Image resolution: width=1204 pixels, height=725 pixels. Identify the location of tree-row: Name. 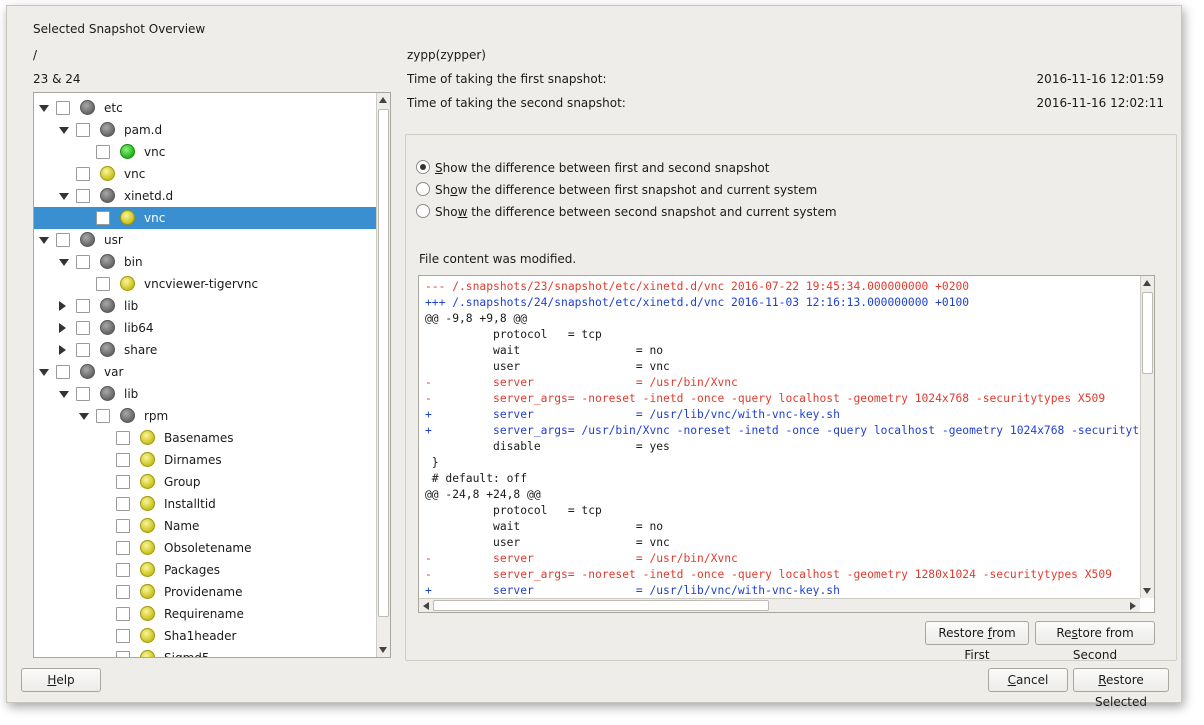
(205, 526).